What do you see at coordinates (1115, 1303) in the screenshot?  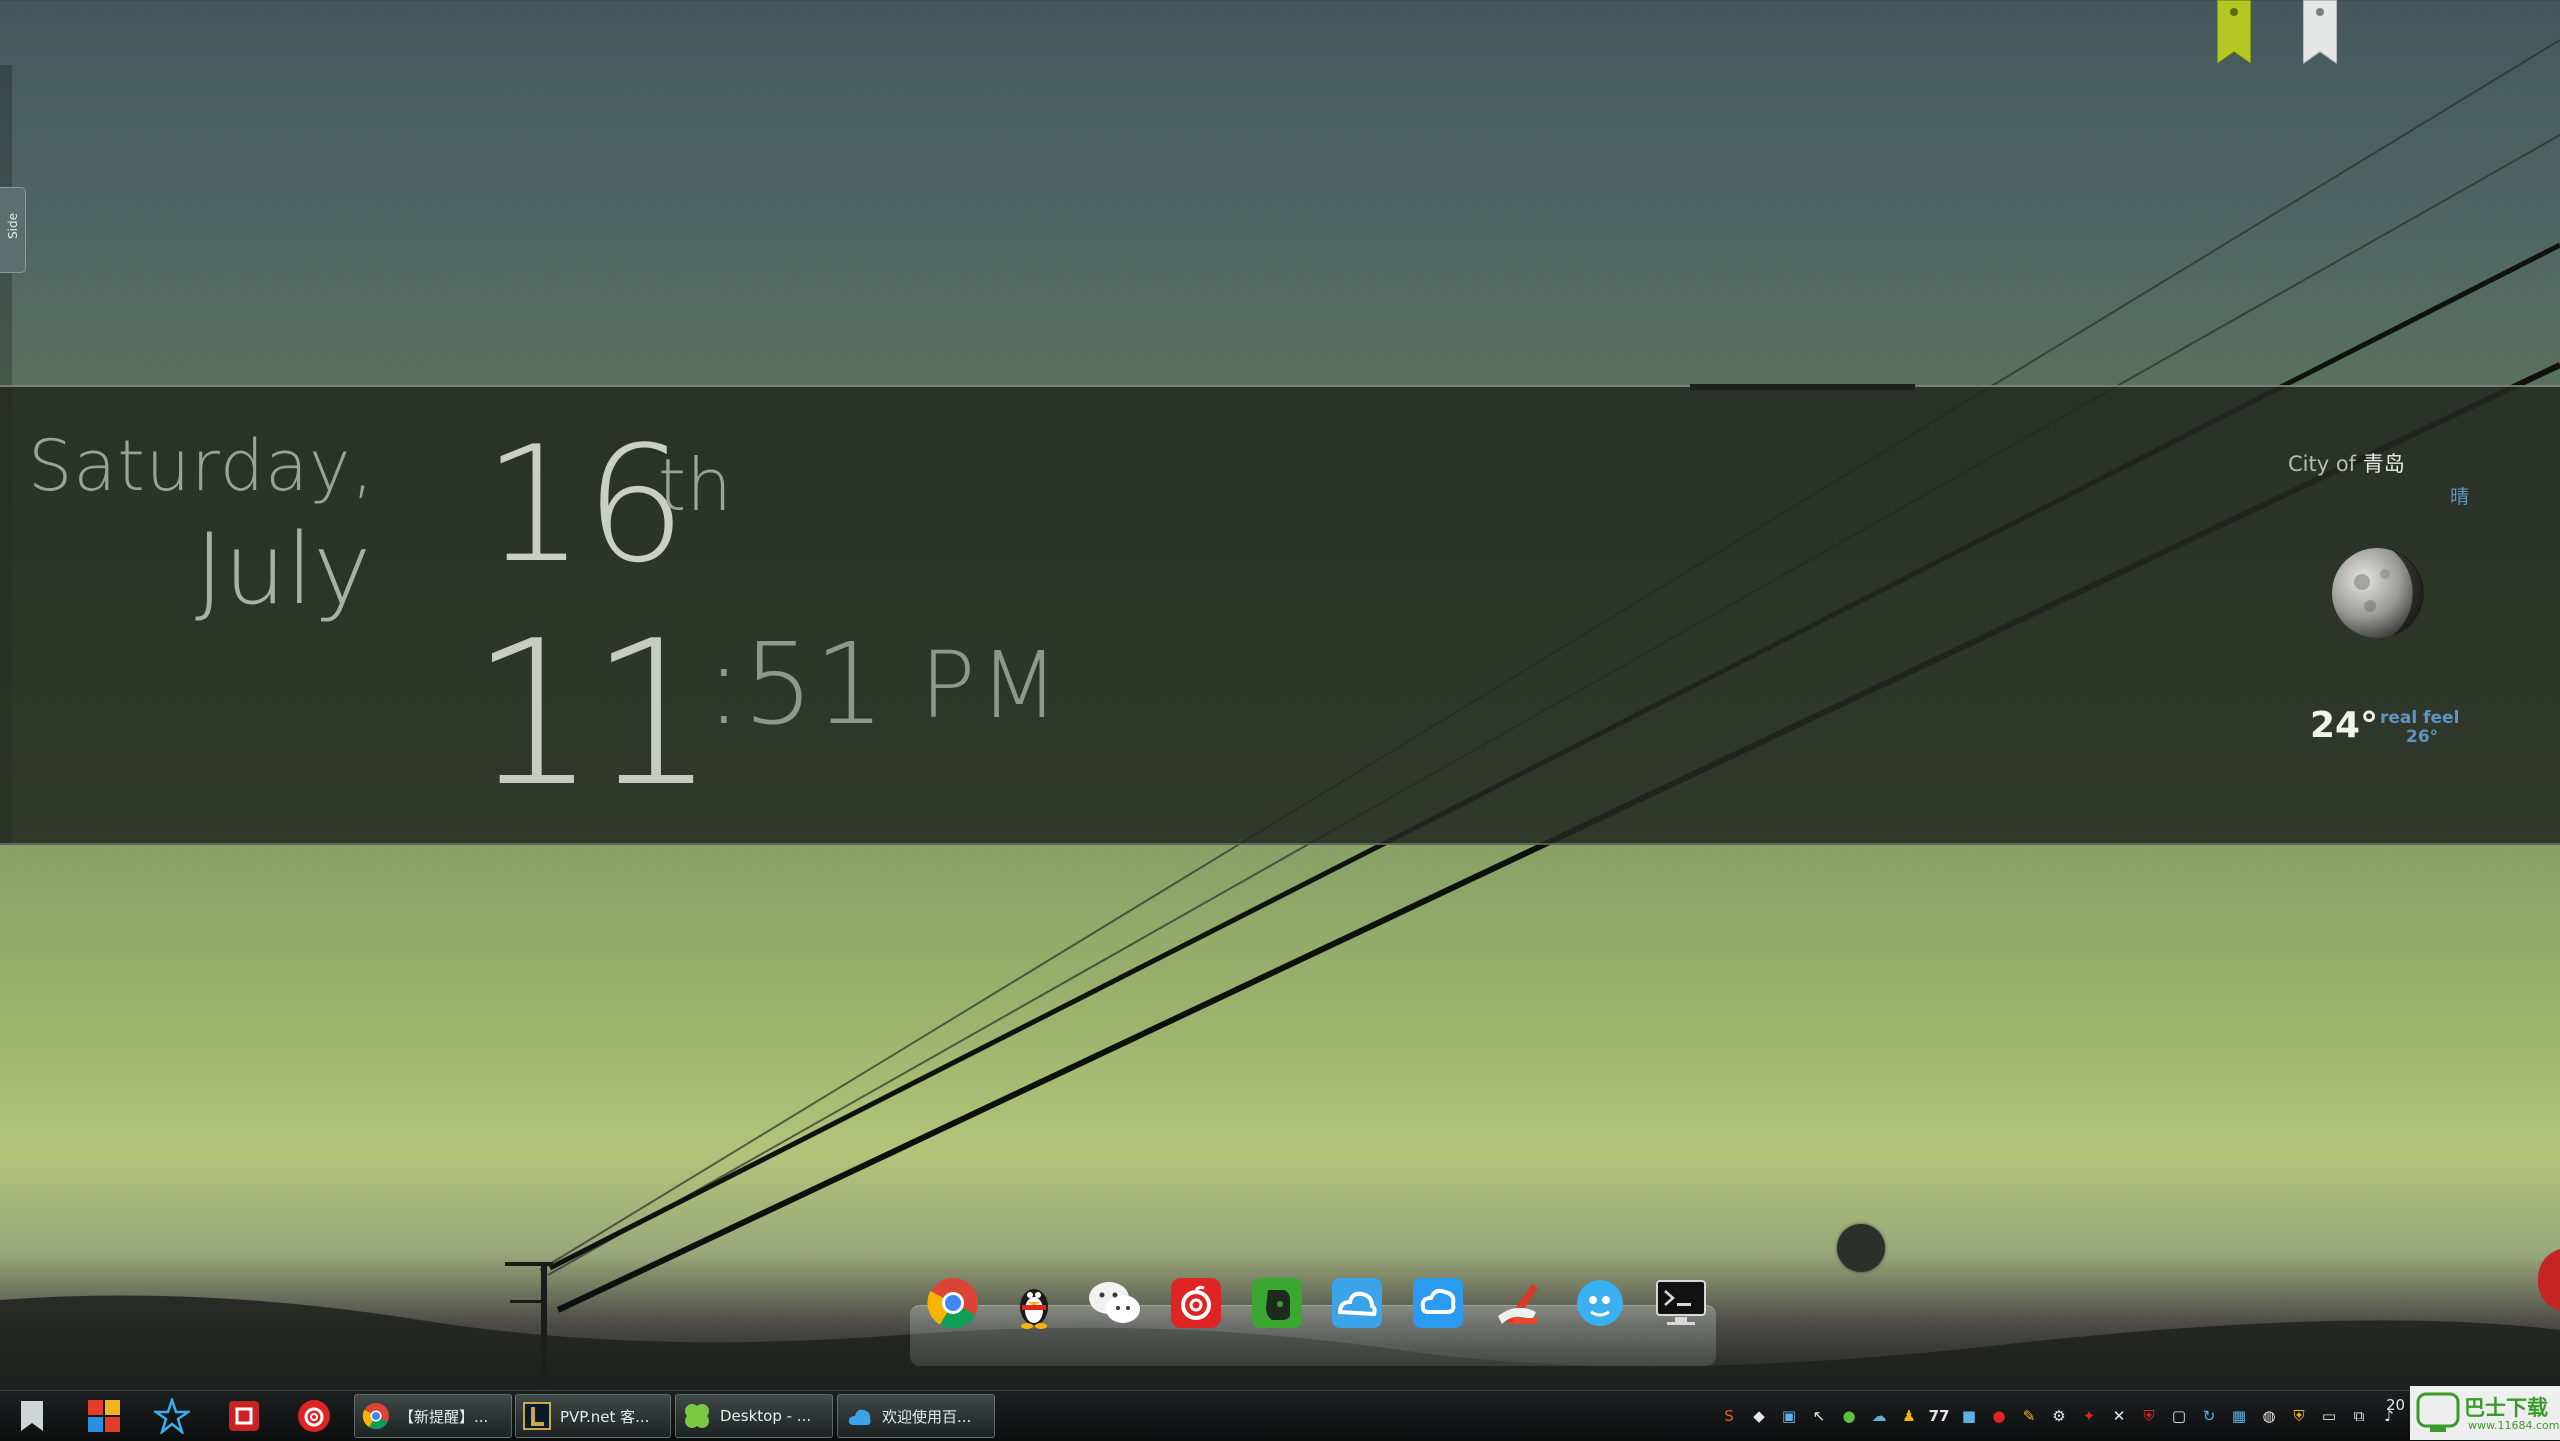 I see `wechat-icon` at bounding box center [1115, 1303].